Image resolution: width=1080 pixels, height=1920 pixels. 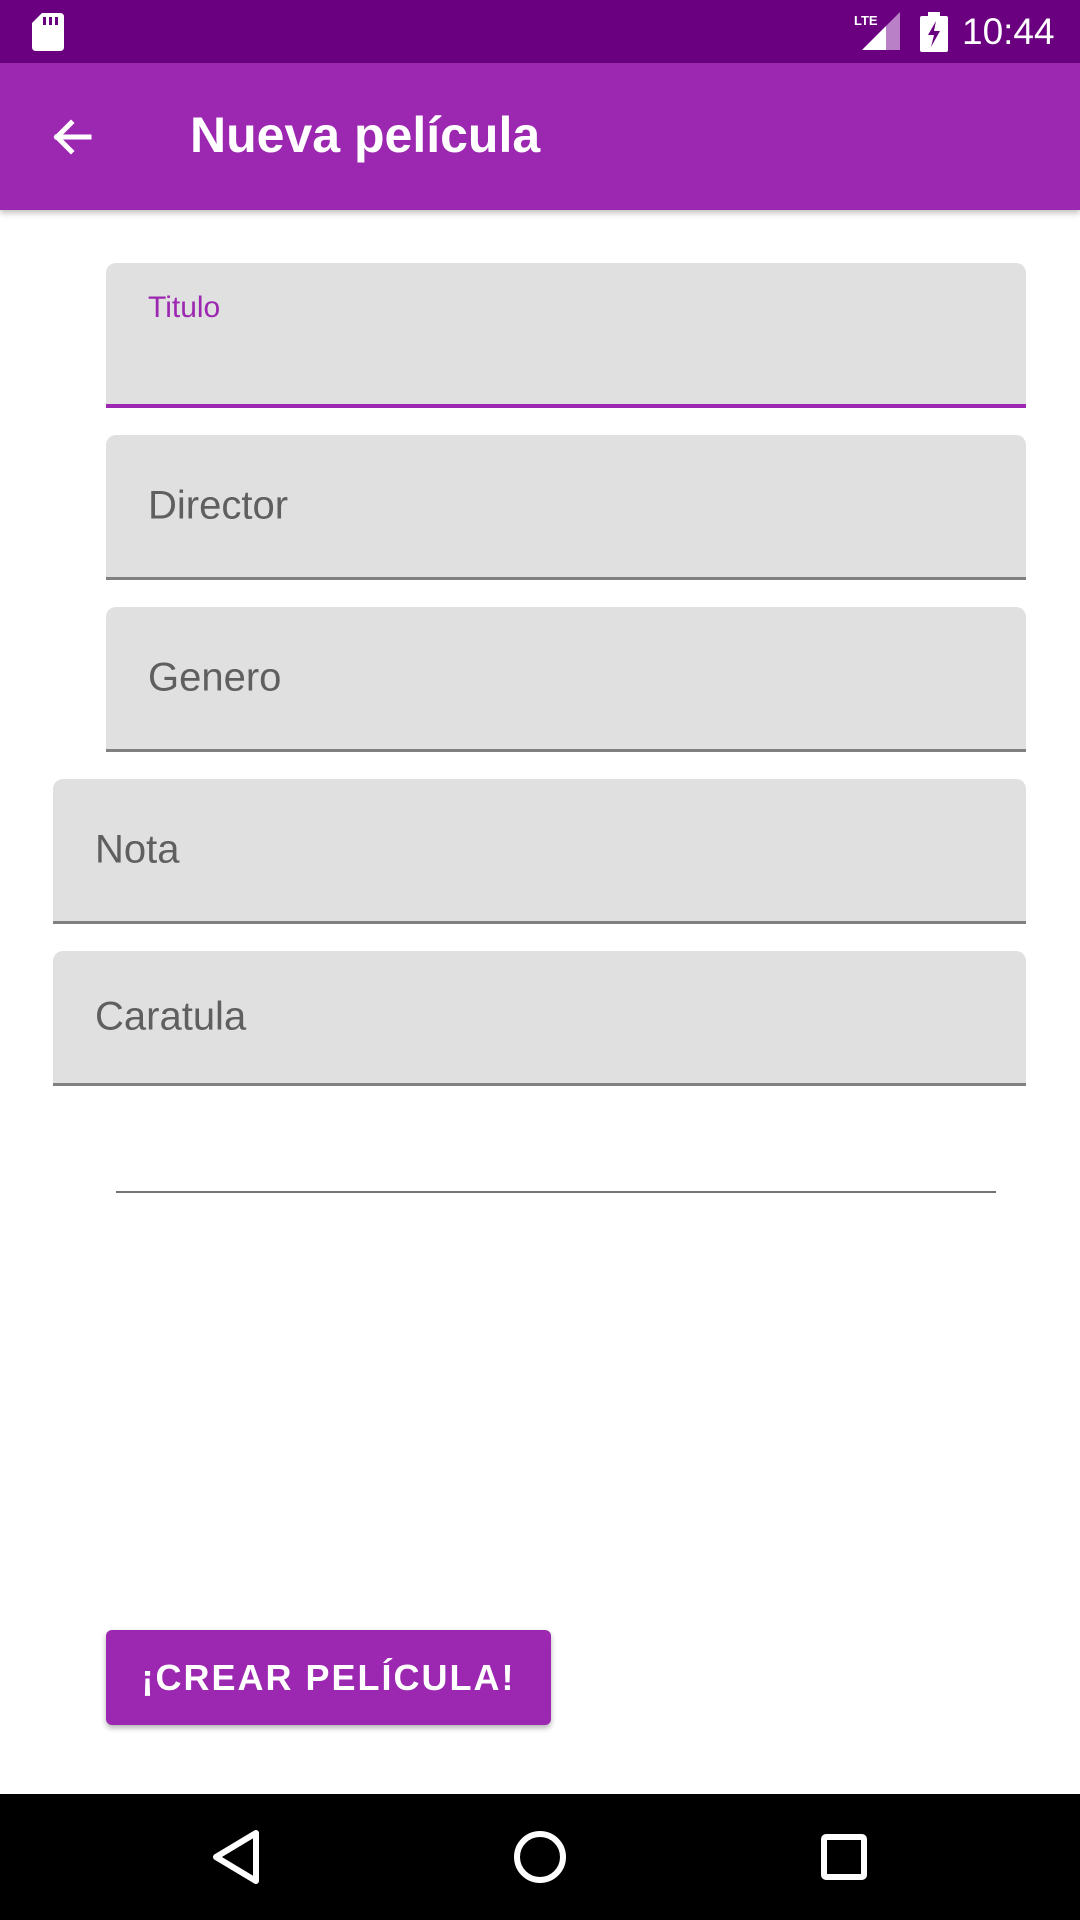 I want to click on create-movie-button: ¡CREAR PELÍCULA!, so click(x=328, y=1677).